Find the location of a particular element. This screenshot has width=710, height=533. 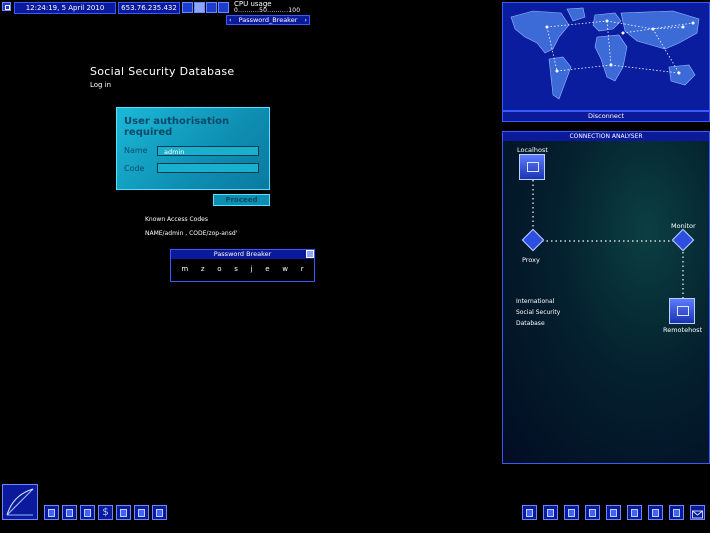

page-subtitle: Log in is located at coordinates (101, 85).